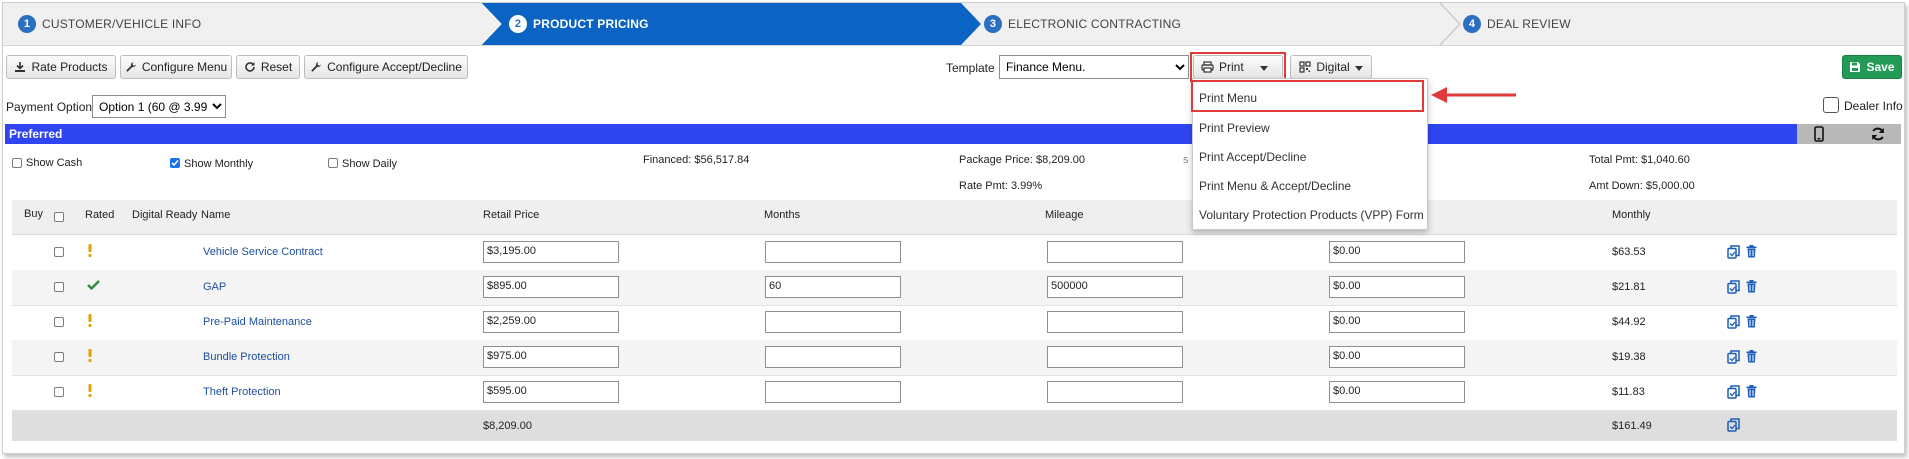  I want to click on total-payment: Total Pmt: $1,040.60, so click(1639, 160).